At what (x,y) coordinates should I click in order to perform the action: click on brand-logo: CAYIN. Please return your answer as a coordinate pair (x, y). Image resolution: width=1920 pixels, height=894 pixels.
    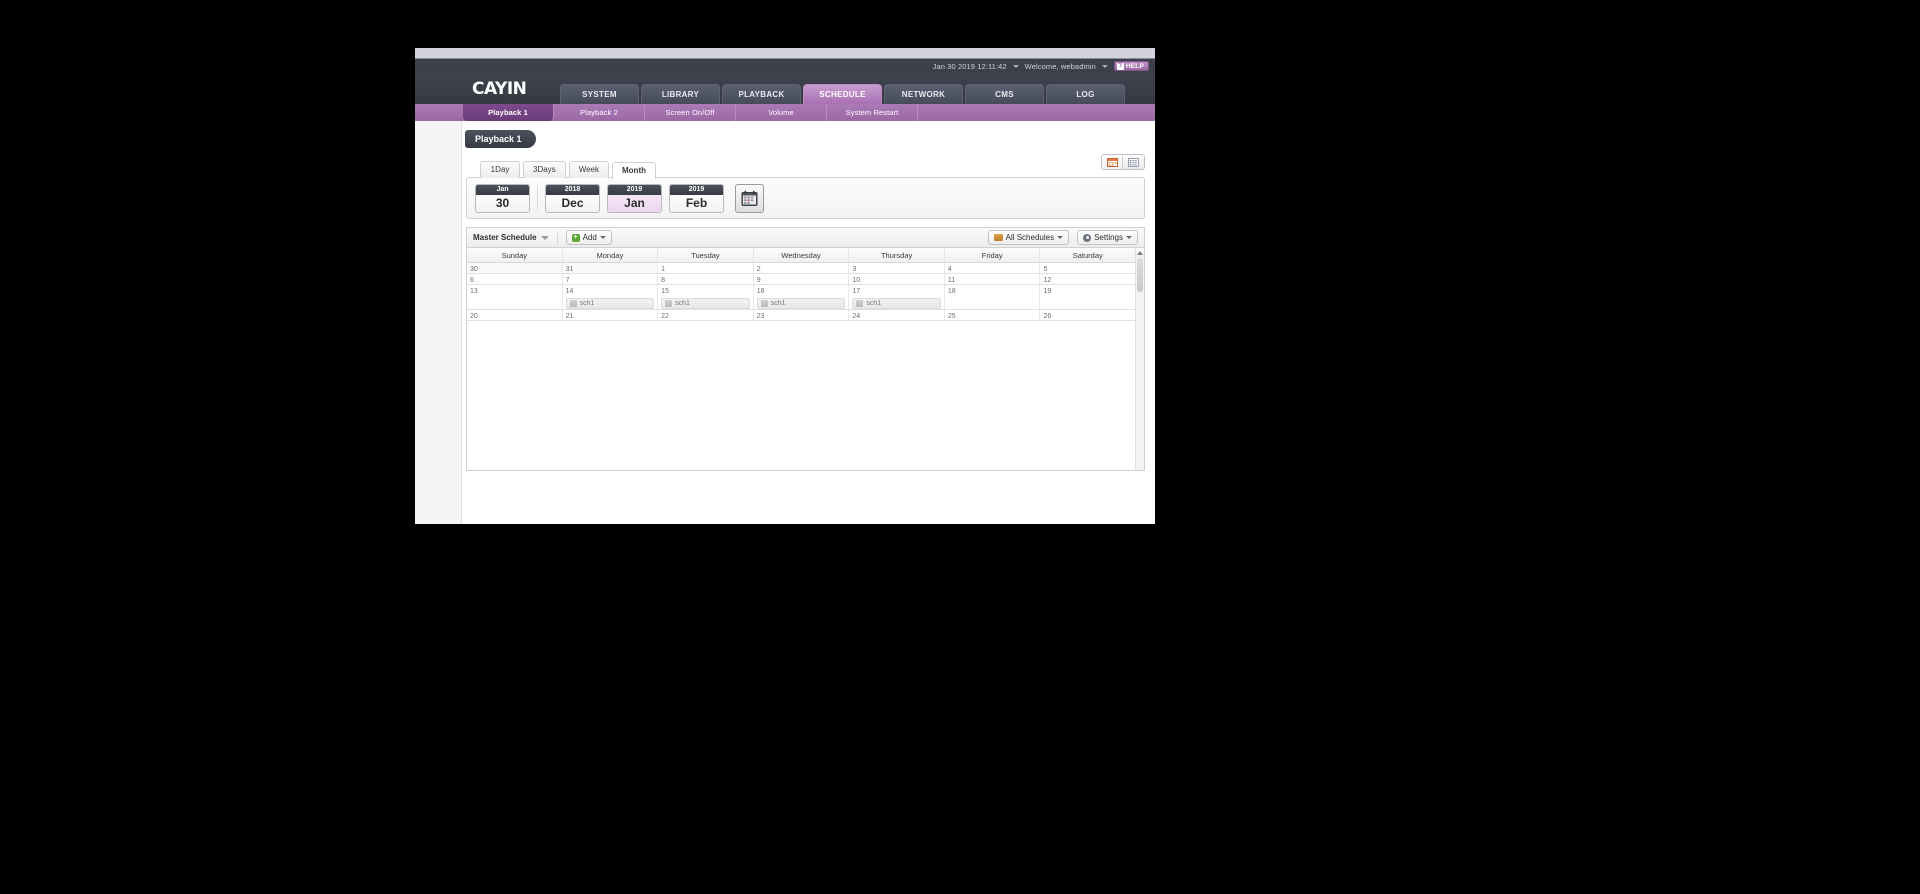
    Looking at the image, I should click on (499, 89).